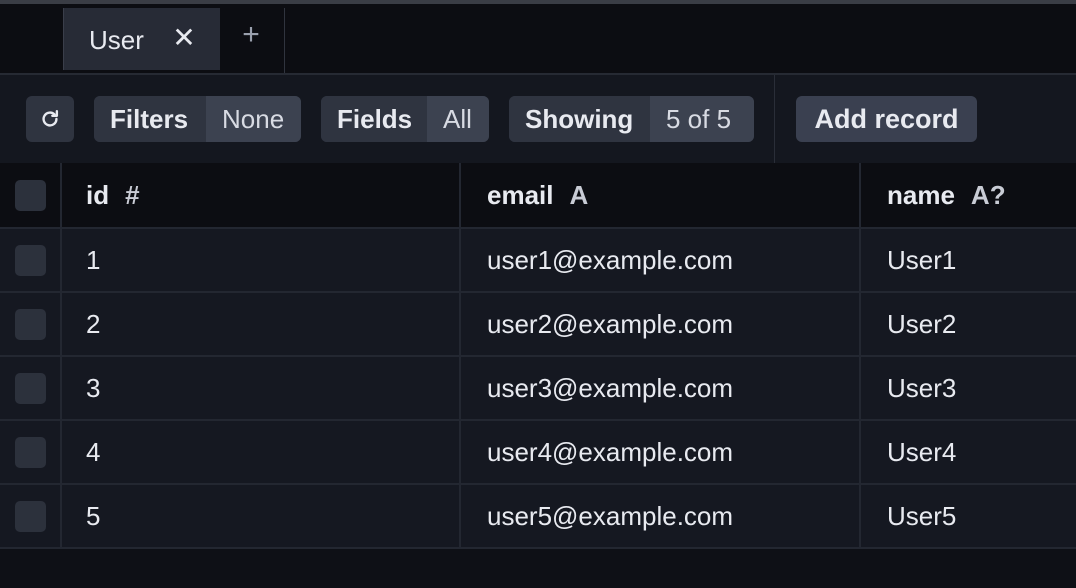 This screenshot has height=588, width=1076. Describe the element at coordinates (661, 260) in the screenshot. I see `cell-email: user1@example.com` at that location.